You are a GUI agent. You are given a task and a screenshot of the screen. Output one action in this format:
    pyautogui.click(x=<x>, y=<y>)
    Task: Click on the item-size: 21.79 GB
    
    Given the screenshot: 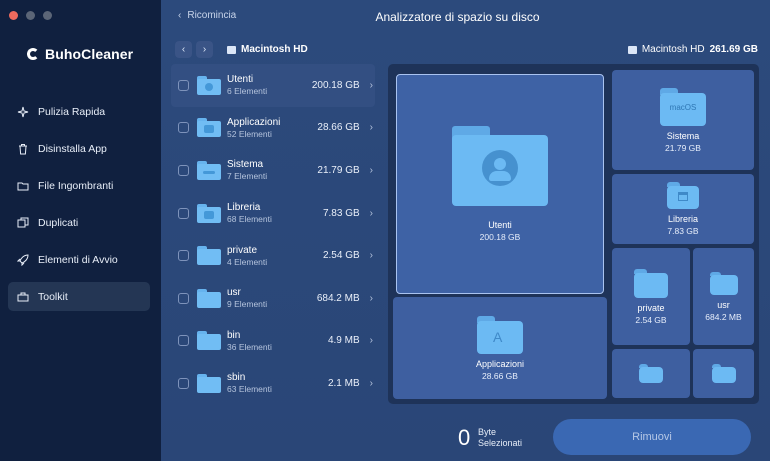 What is the action you would take?
    pyautogui.click(x=338, y=170)
    